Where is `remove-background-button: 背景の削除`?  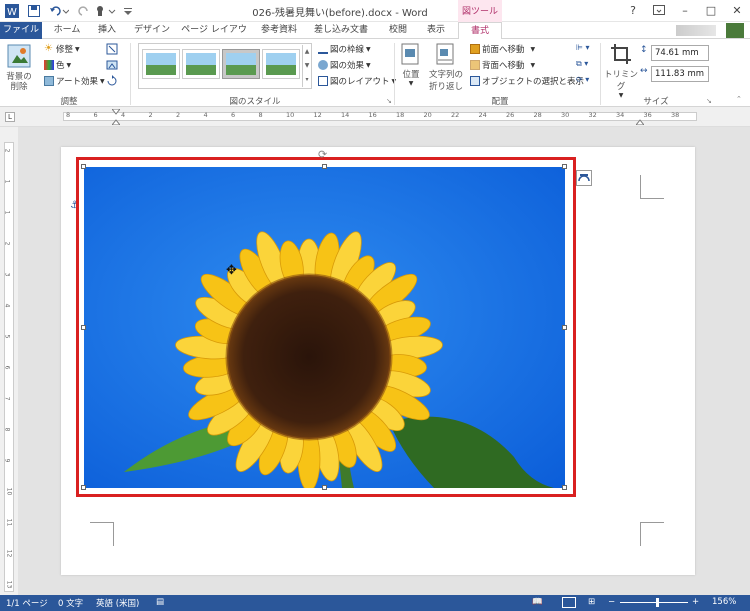
remove-background-button: 背景の削除 is located at coordinates (19, 67).